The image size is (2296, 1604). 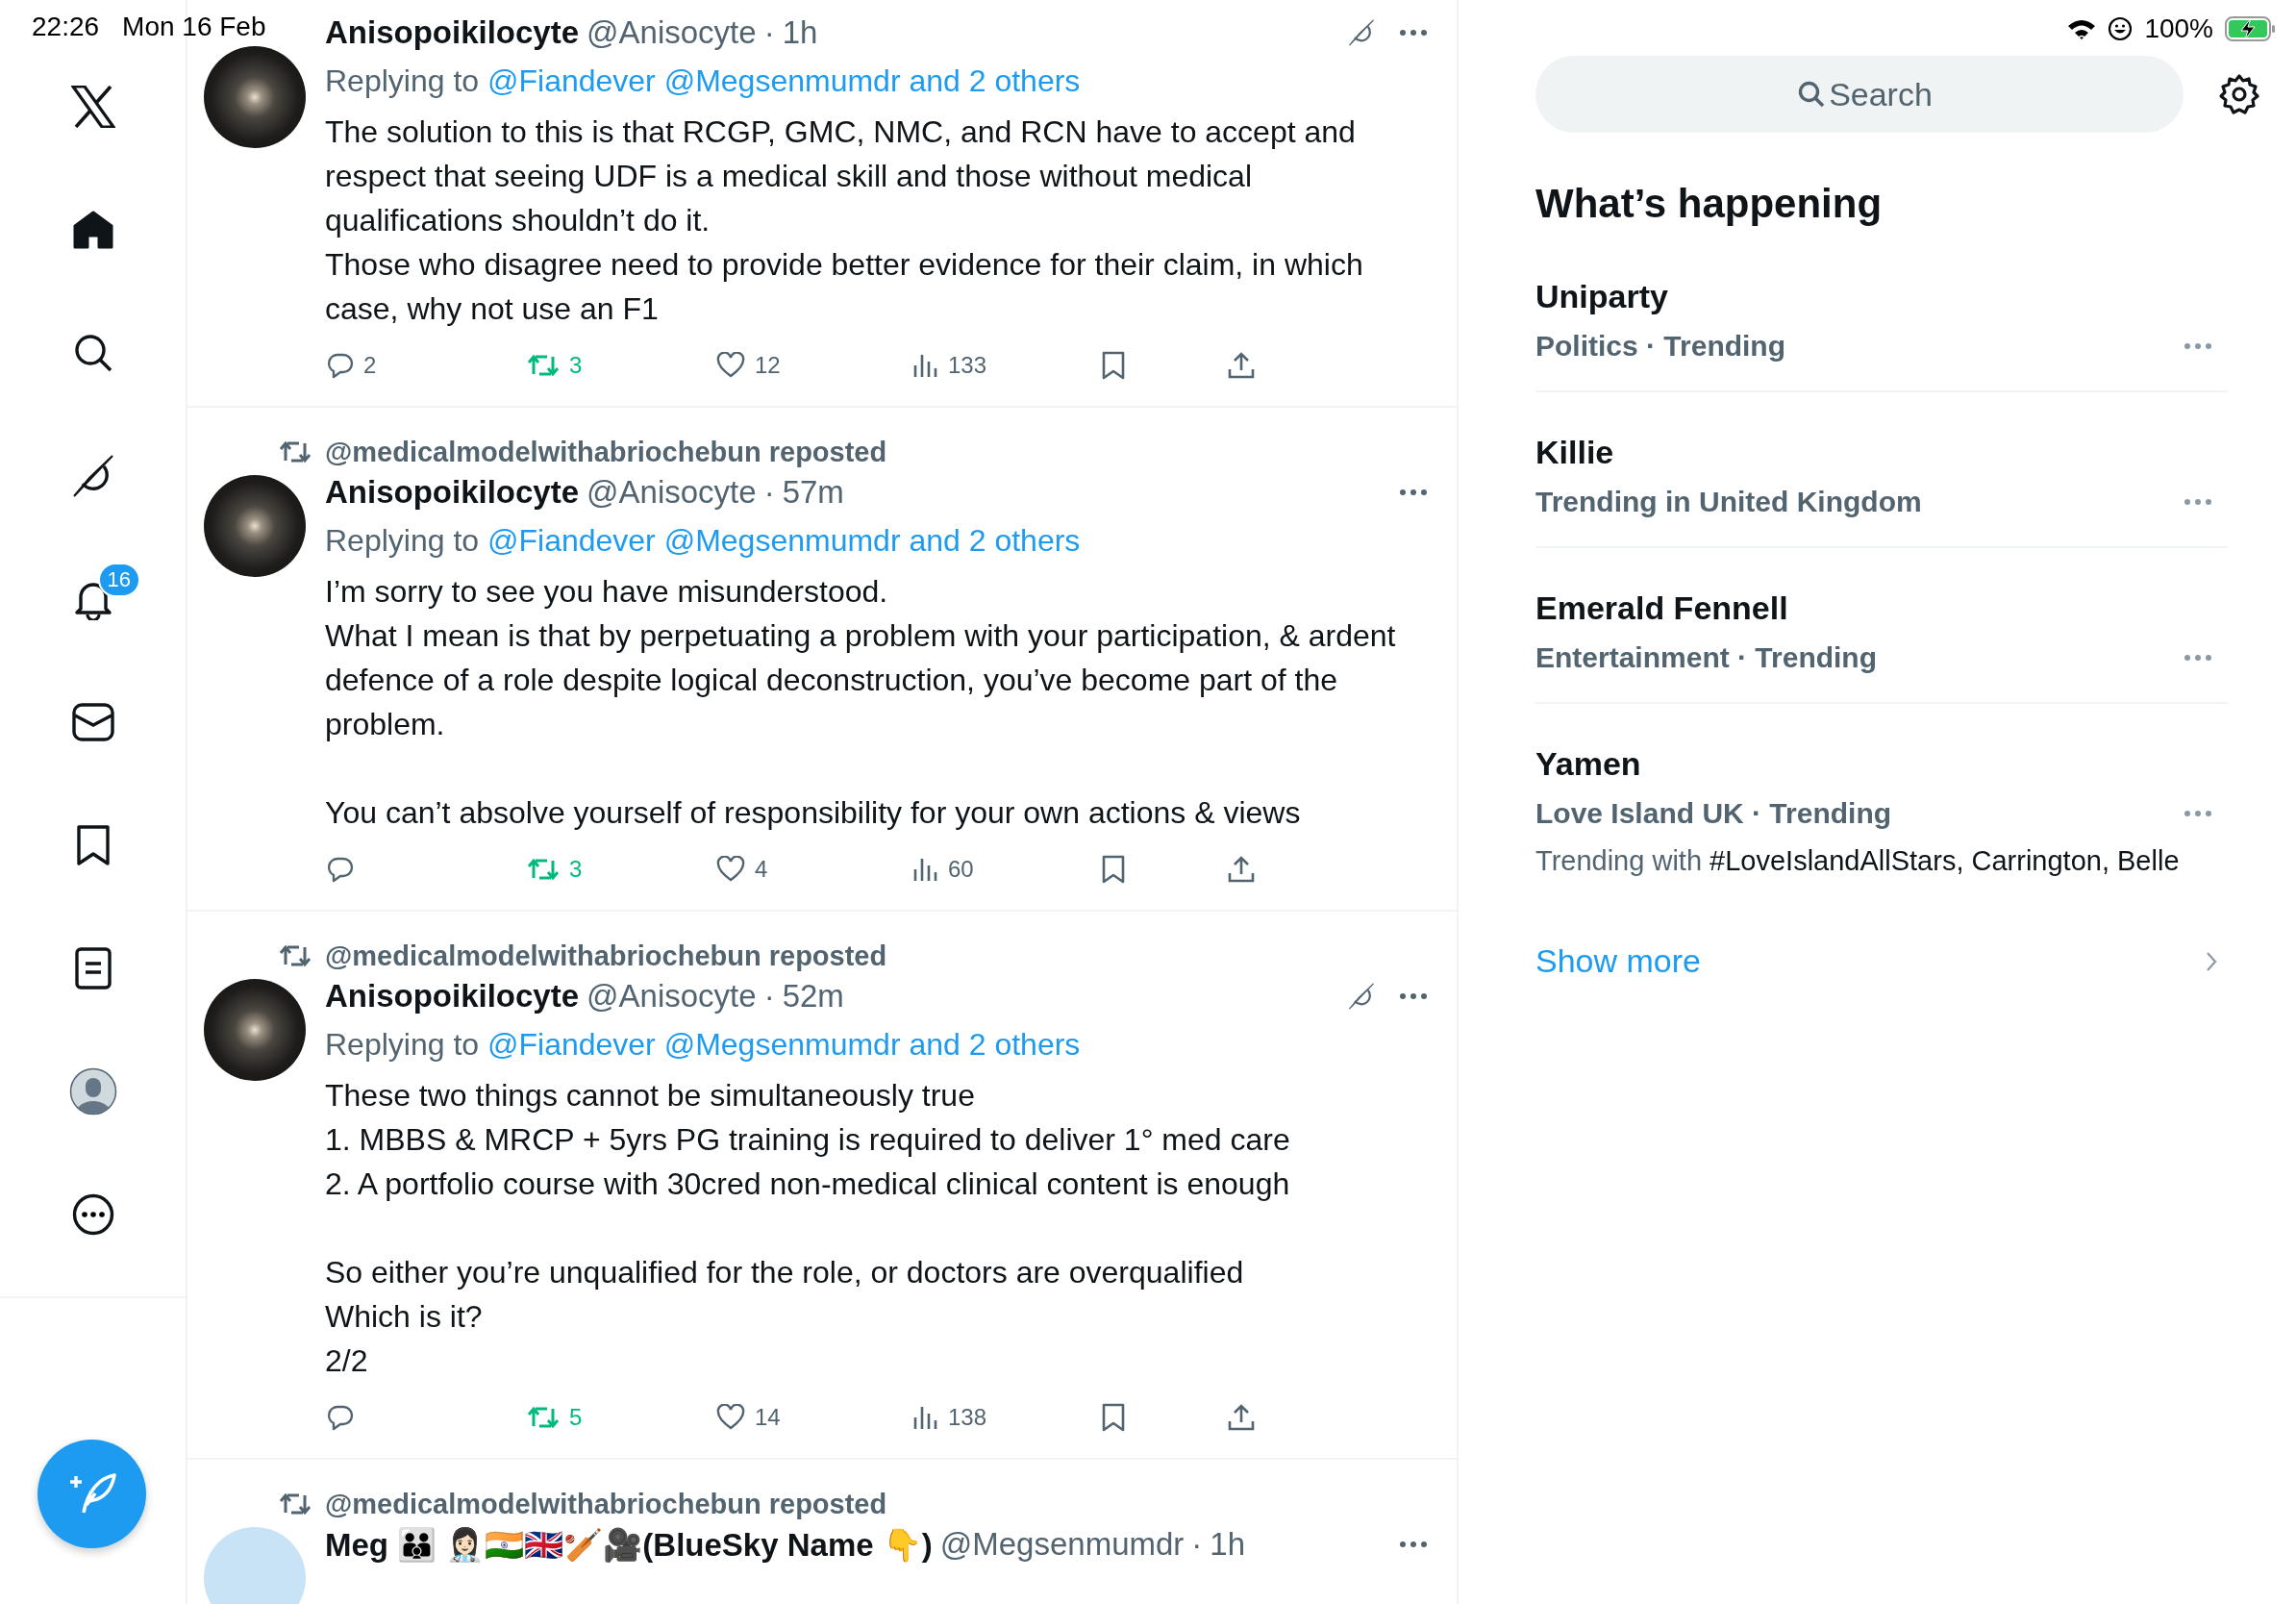 What do you see at coordinates (1713, 813) in the screenshot?
I see `trend-category: Love Island UK · Trending` at bounding box center [1713, 813].